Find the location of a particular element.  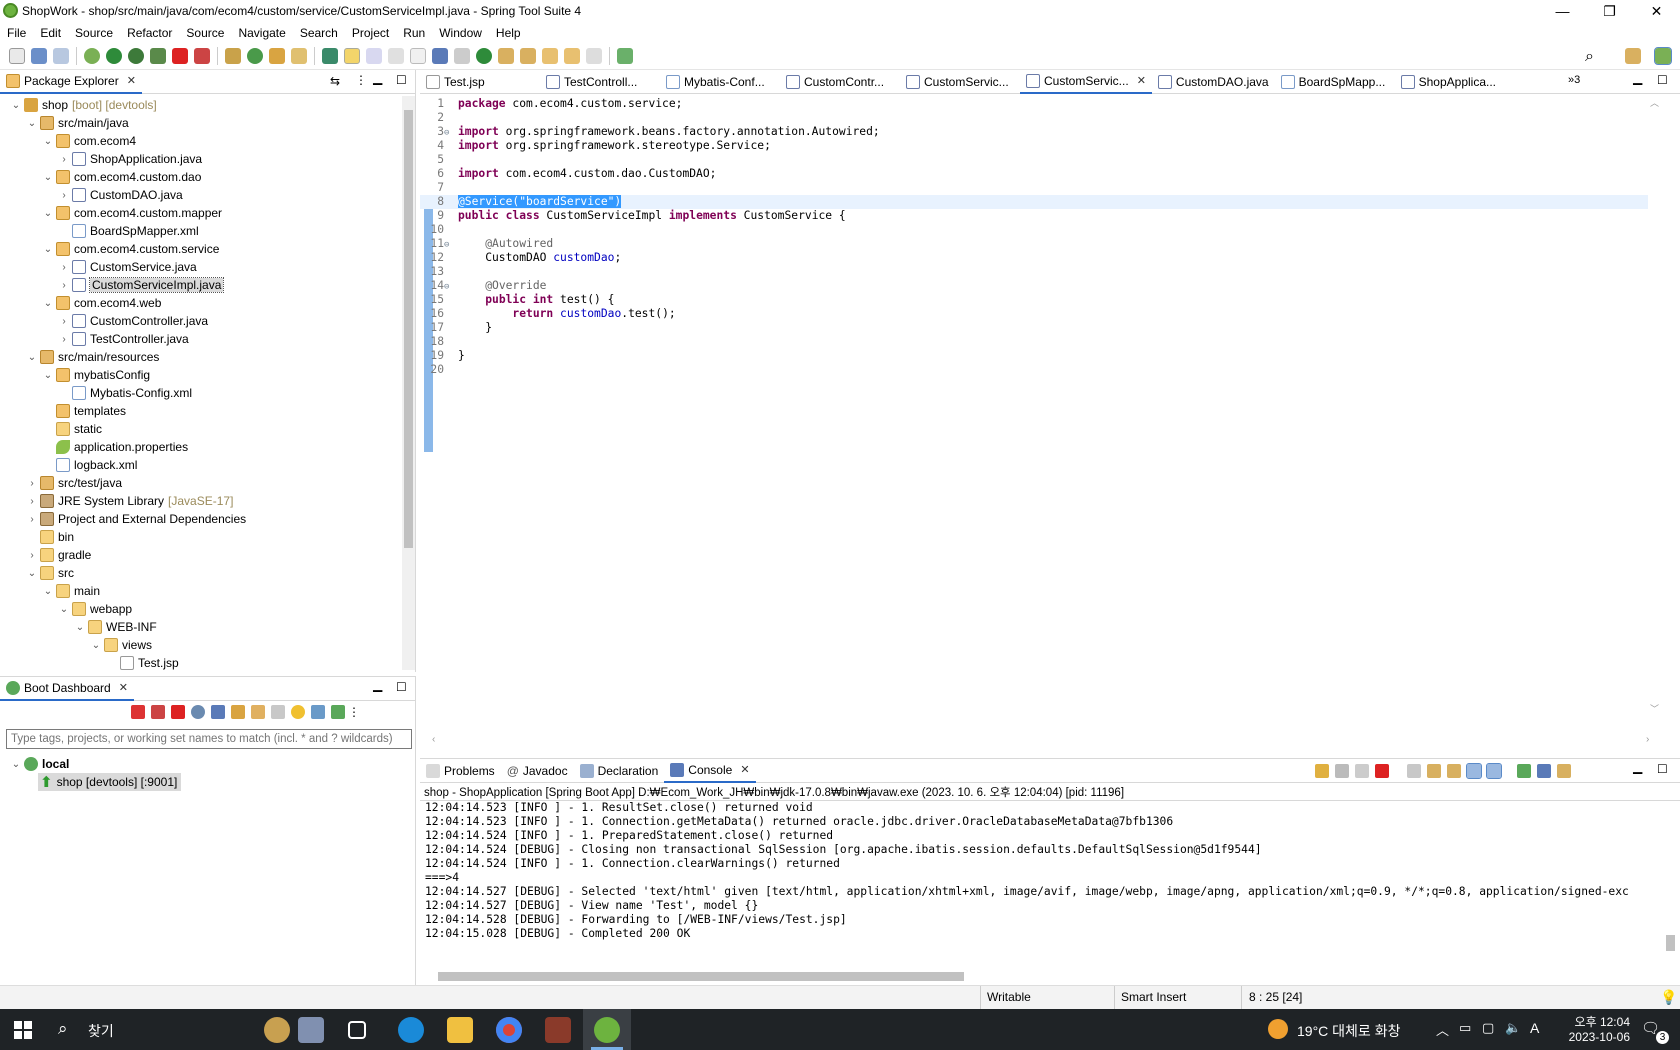

tree-item: static is located at coordinates (200, 429).